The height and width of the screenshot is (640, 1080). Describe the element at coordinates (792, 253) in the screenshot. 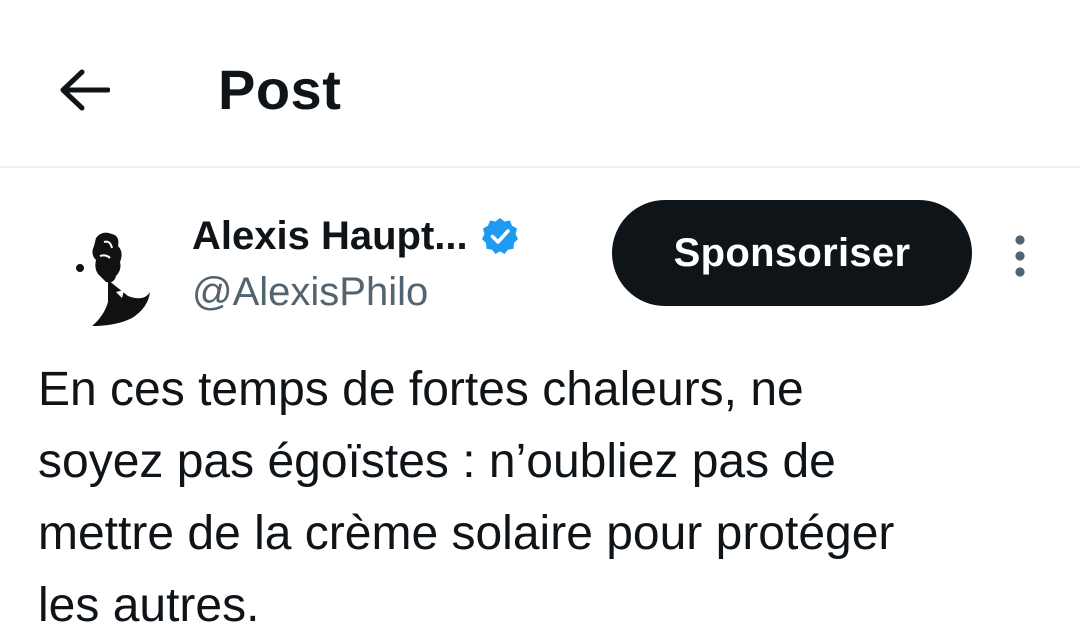

I see `sponsor-button: Sponsoriser` at that location.